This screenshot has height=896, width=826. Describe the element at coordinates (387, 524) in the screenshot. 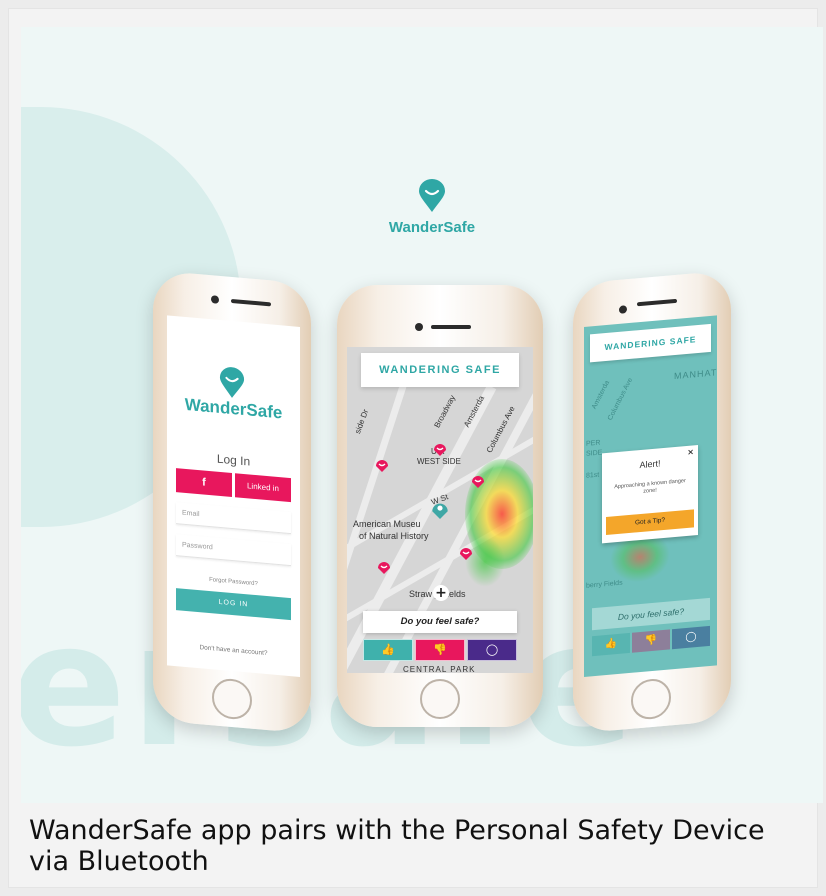

I see `map-place-label: American Museu` at that location.